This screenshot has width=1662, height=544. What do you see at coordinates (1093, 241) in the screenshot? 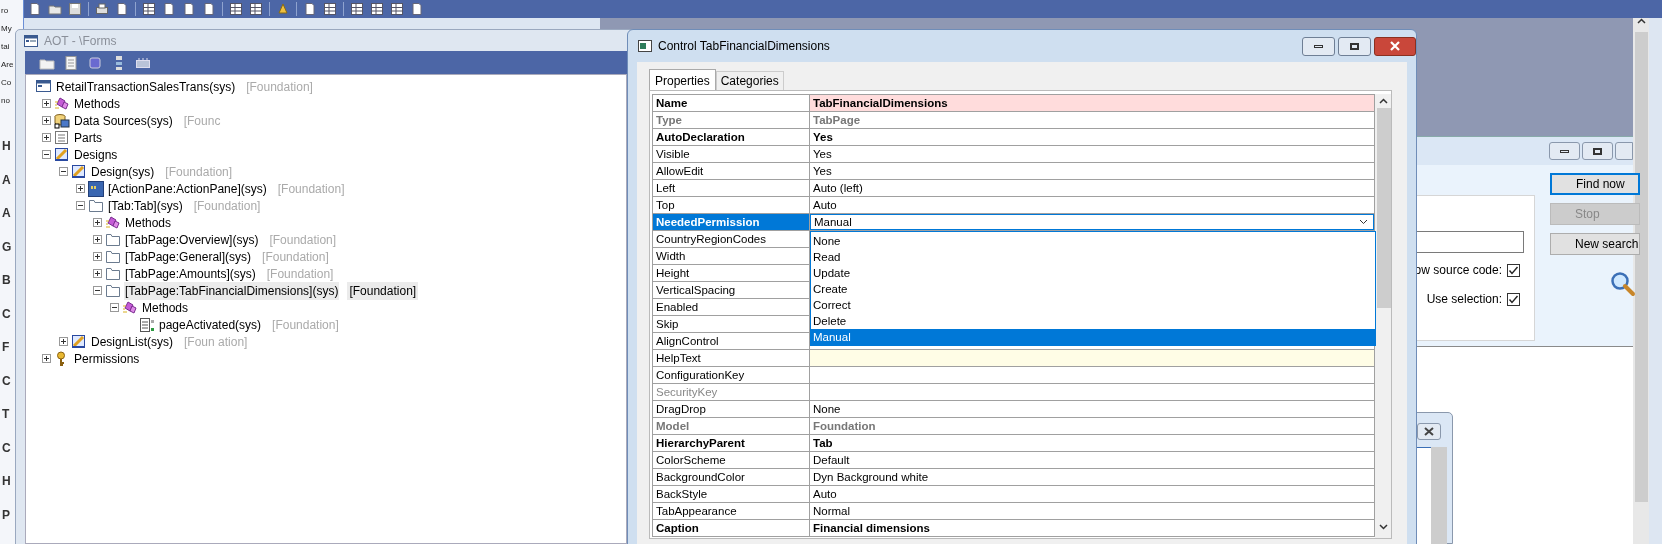
I see `dropdown-option: None` at bounding box center [1093, 241].